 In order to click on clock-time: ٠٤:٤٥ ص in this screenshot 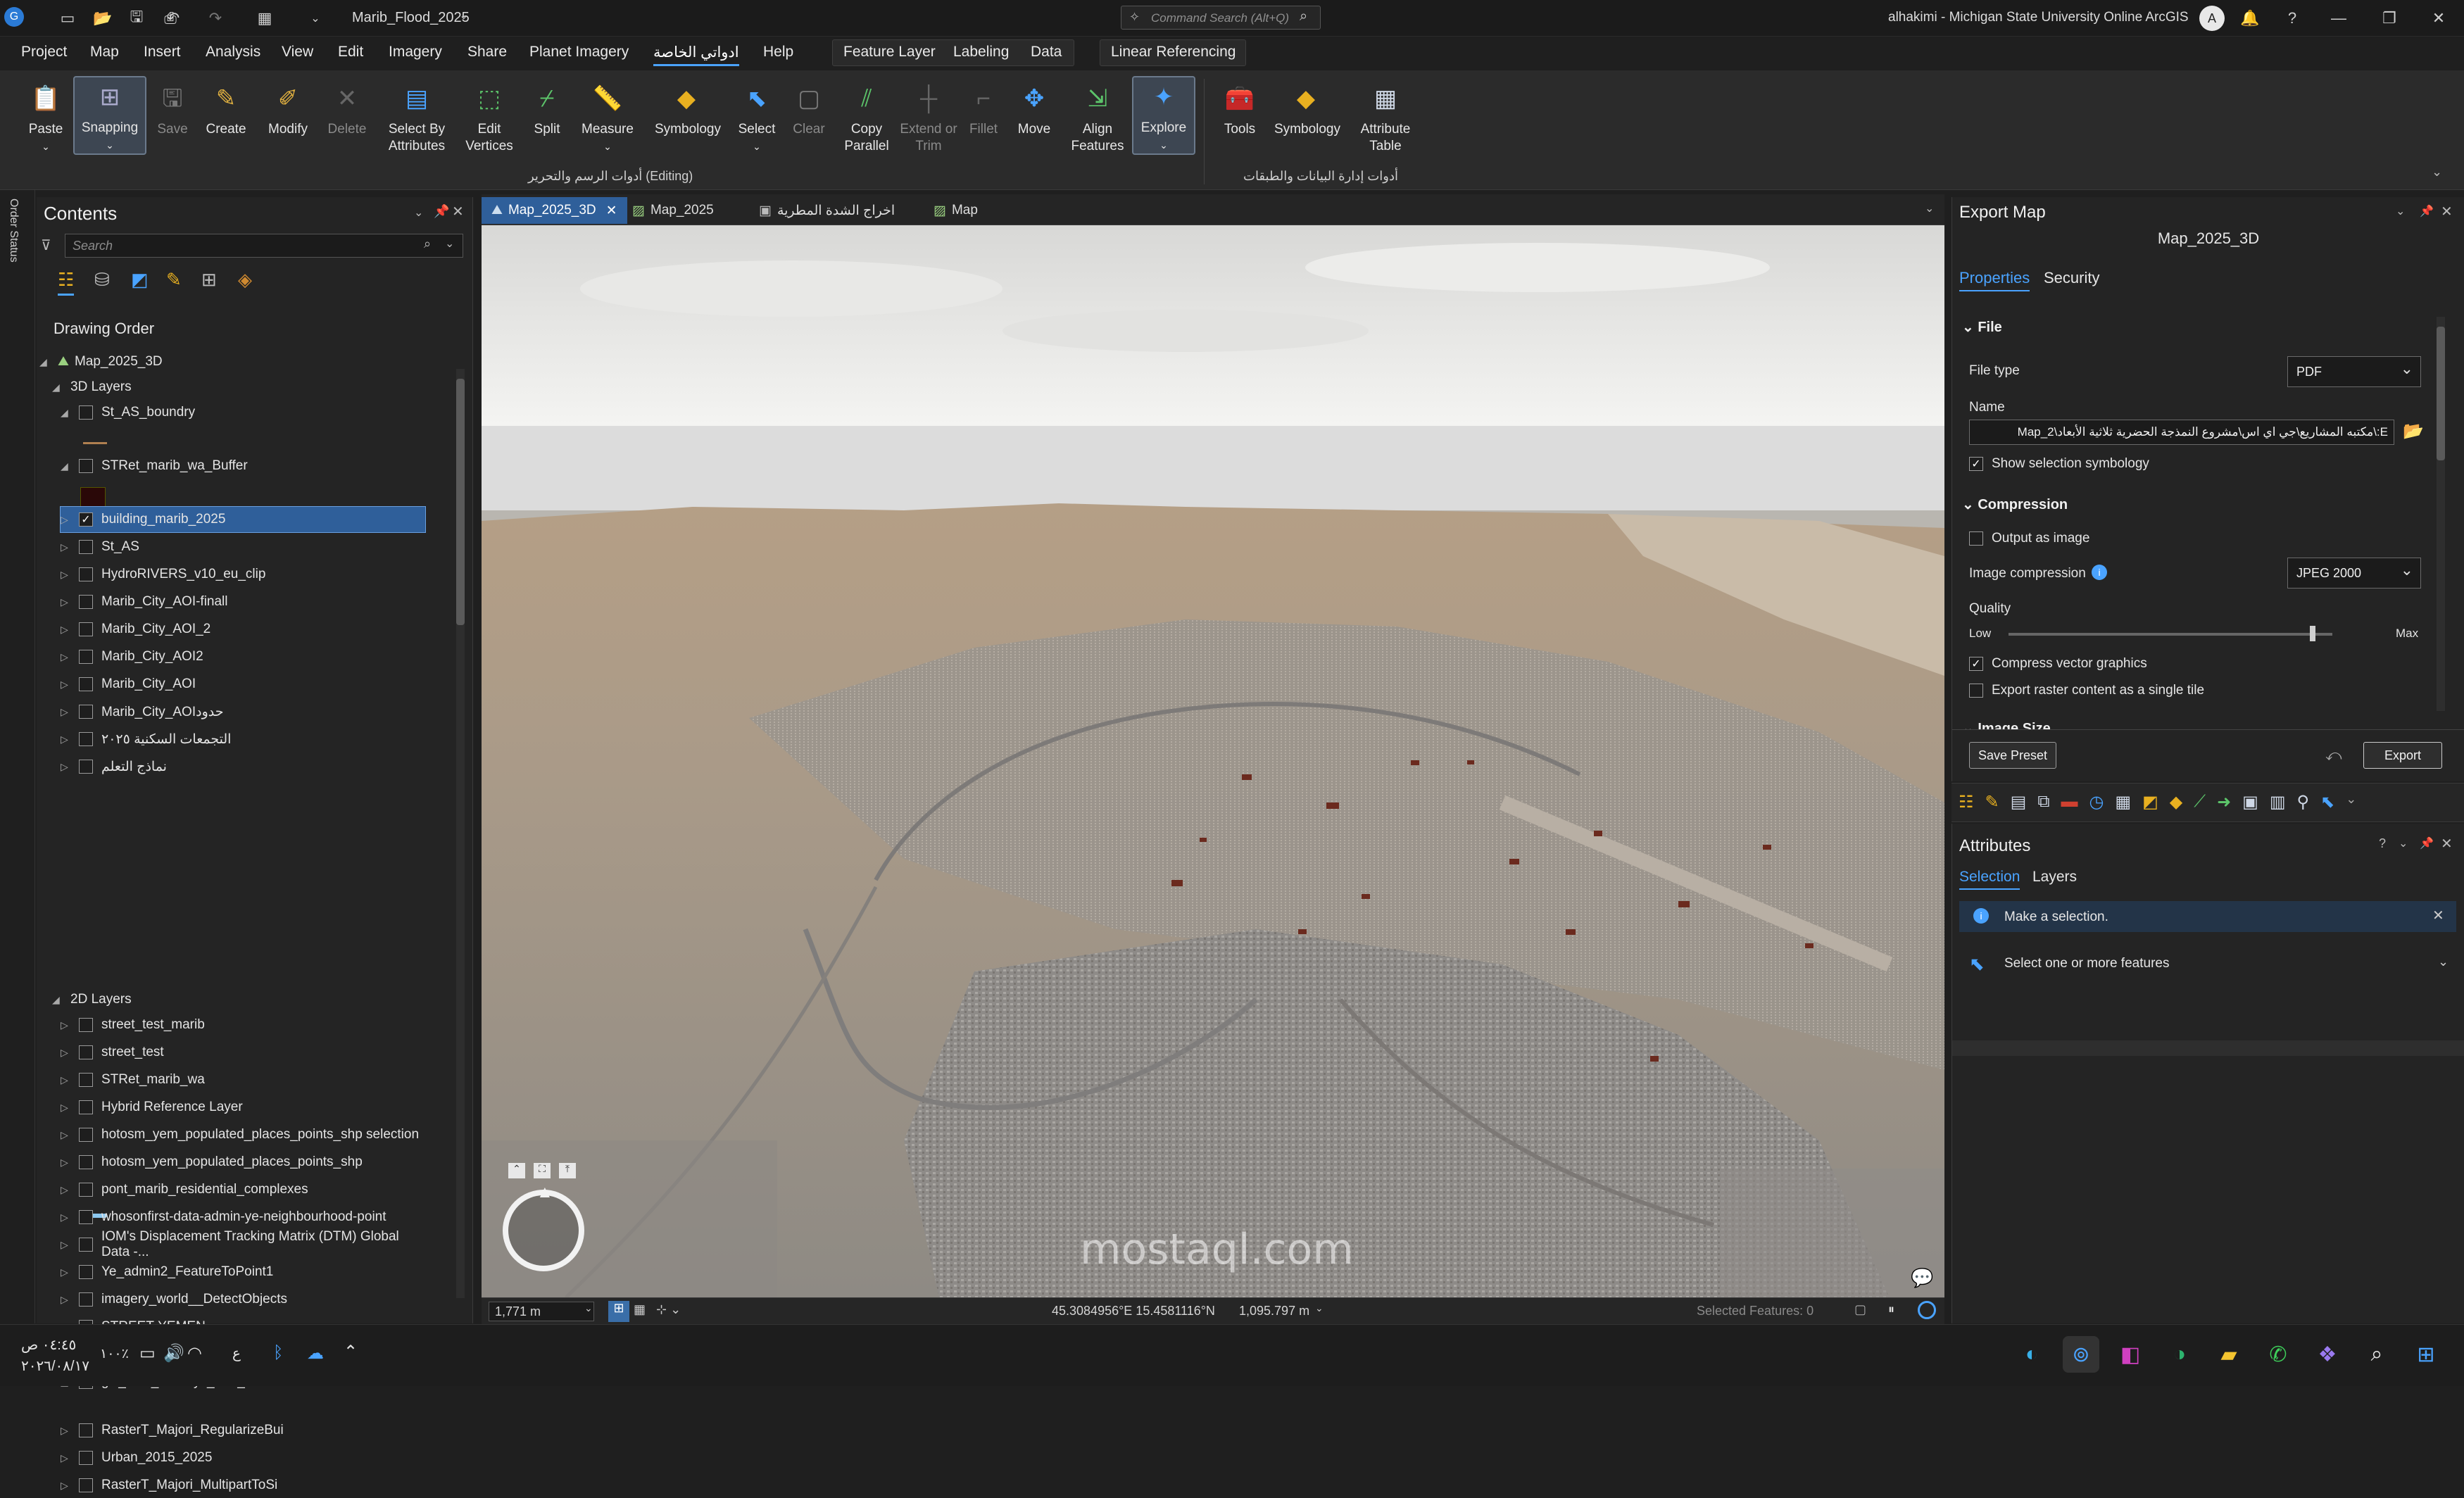, I will do `click(48, 1345)`.